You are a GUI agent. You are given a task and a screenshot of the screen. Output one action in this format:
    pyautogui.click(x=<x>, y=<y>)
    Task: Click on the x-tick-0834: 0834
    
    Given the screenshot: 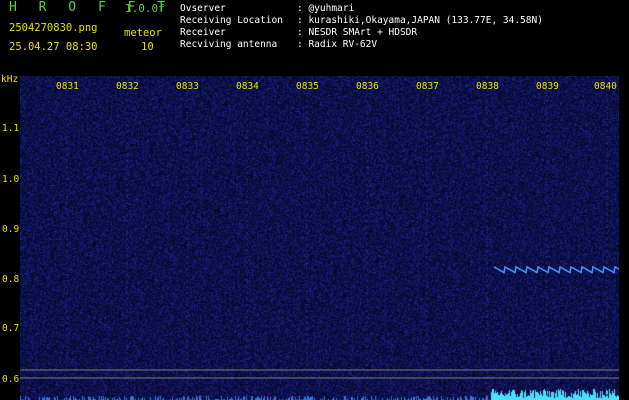 What is the action you would take?
    pyautogui.click(x=247, y=86)
    